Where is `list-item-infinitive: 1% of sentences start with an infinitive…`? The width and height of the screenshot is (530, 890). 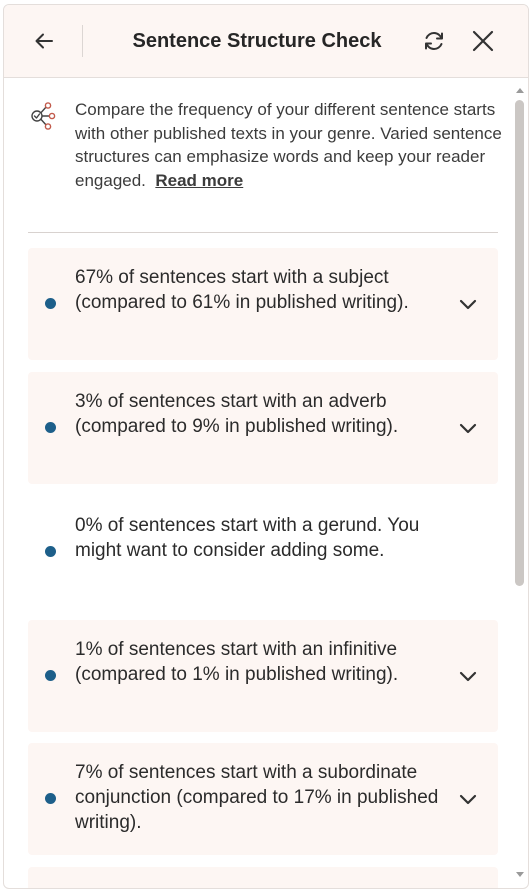 list-item-infinitive: 1% of sentences start with an infinitive… is located at coordinates (263, 676).